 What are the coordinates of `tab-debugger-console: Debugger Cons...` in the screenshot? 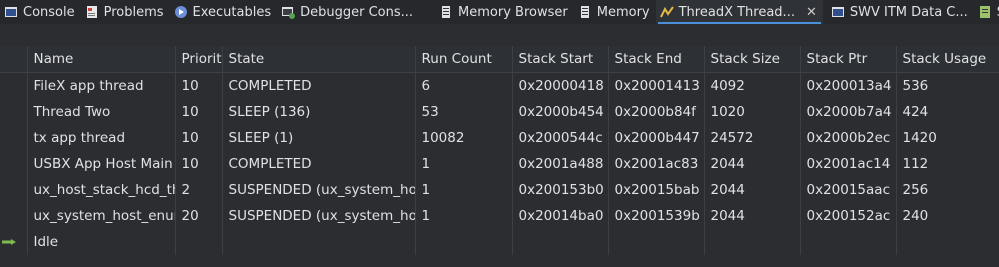 It's located at (348, 12).